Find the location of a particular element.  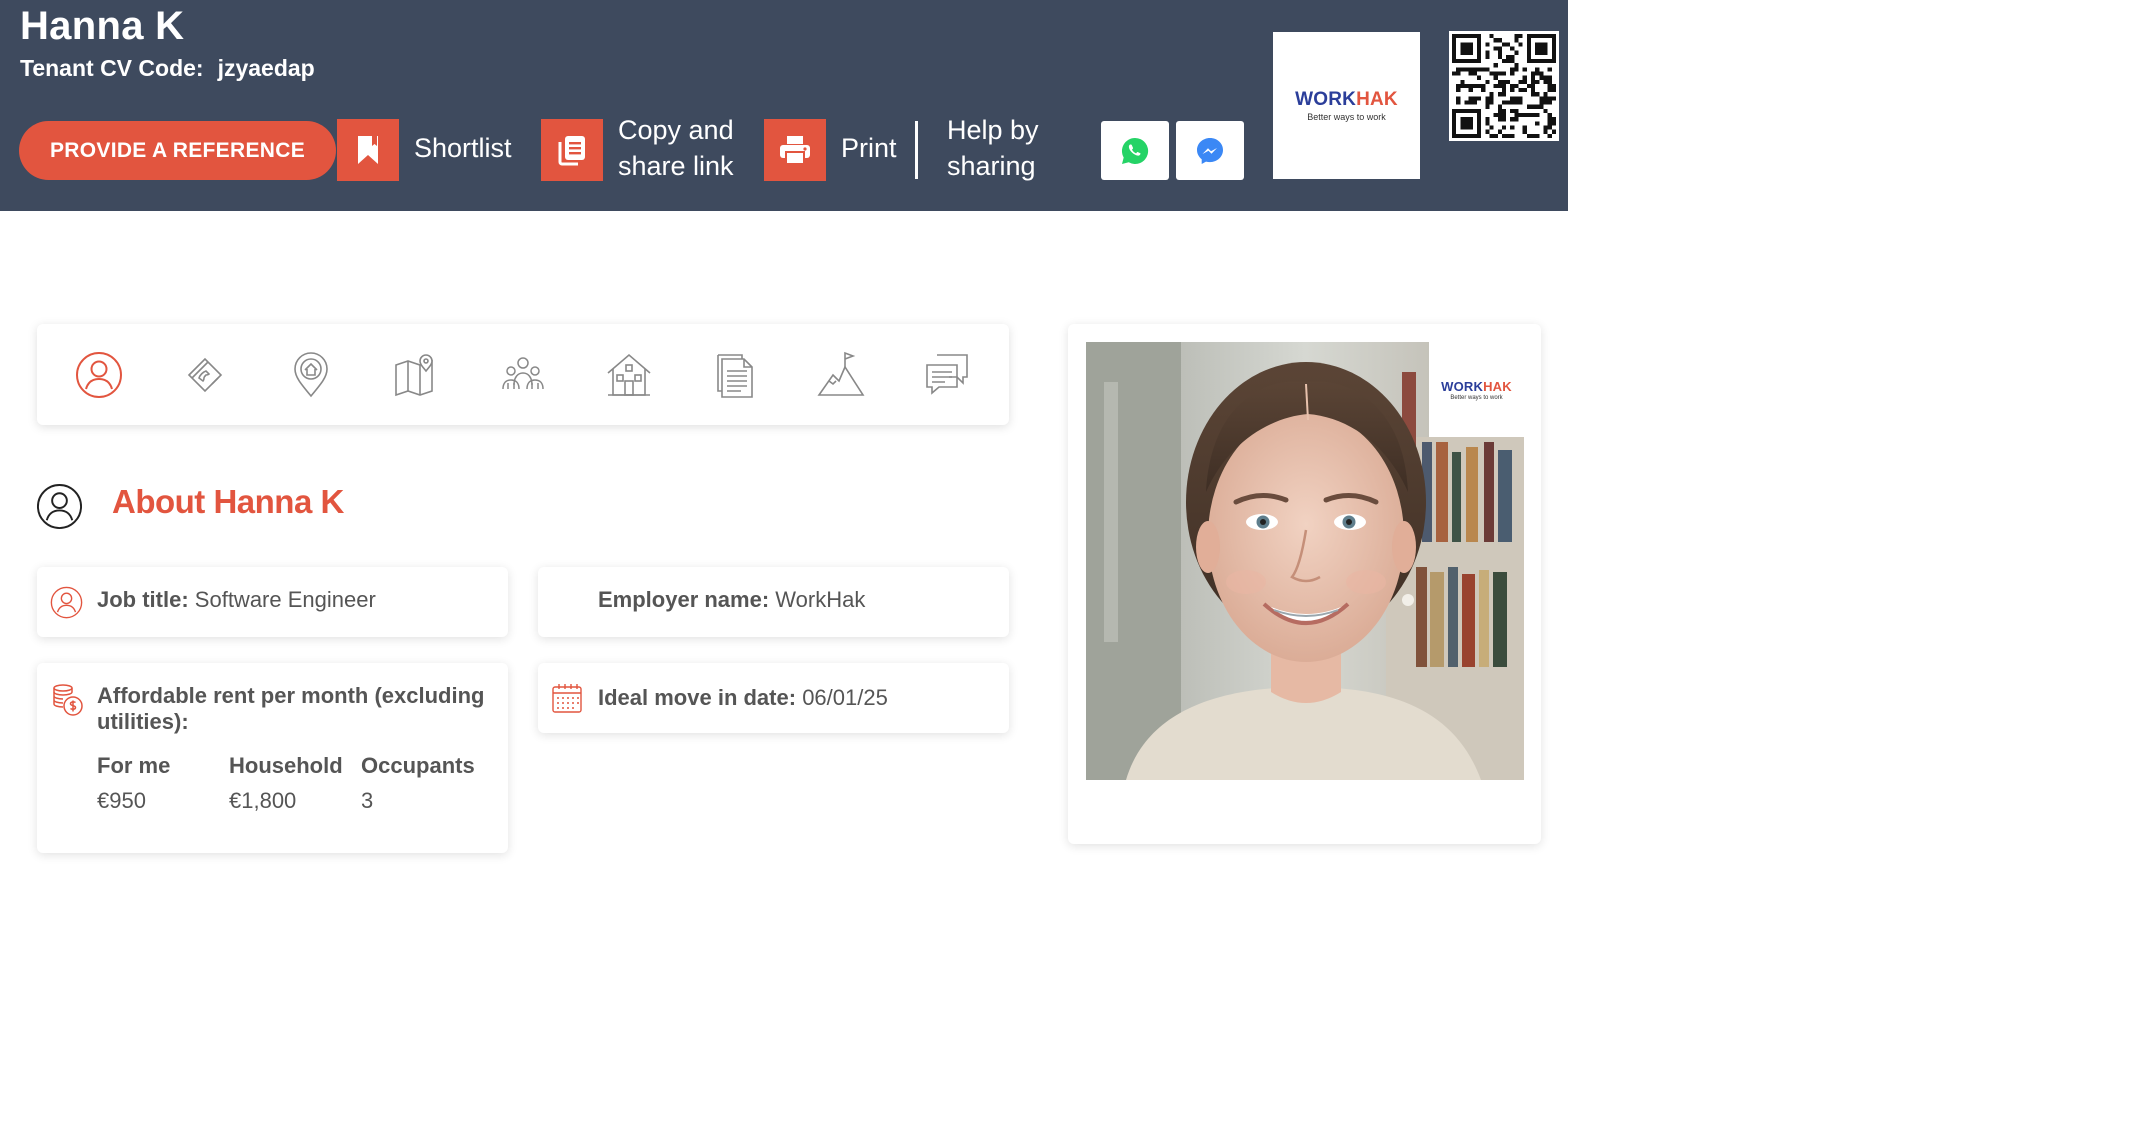

document-icon is located at coordinates (735, 376).